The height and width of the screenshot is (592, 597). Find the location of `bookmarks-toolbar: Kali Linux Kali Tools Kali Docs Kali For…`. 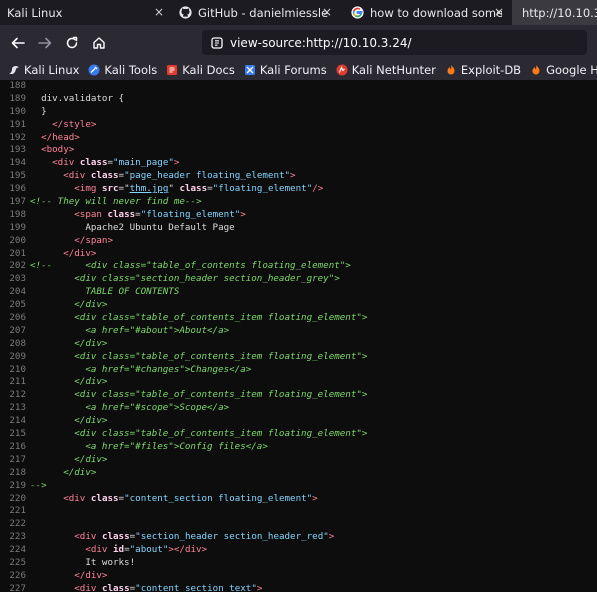

bookmarks-toolbar: Kali Linux Kali Tools Kali Docs Kali For… is located at coordinates (298, 70).